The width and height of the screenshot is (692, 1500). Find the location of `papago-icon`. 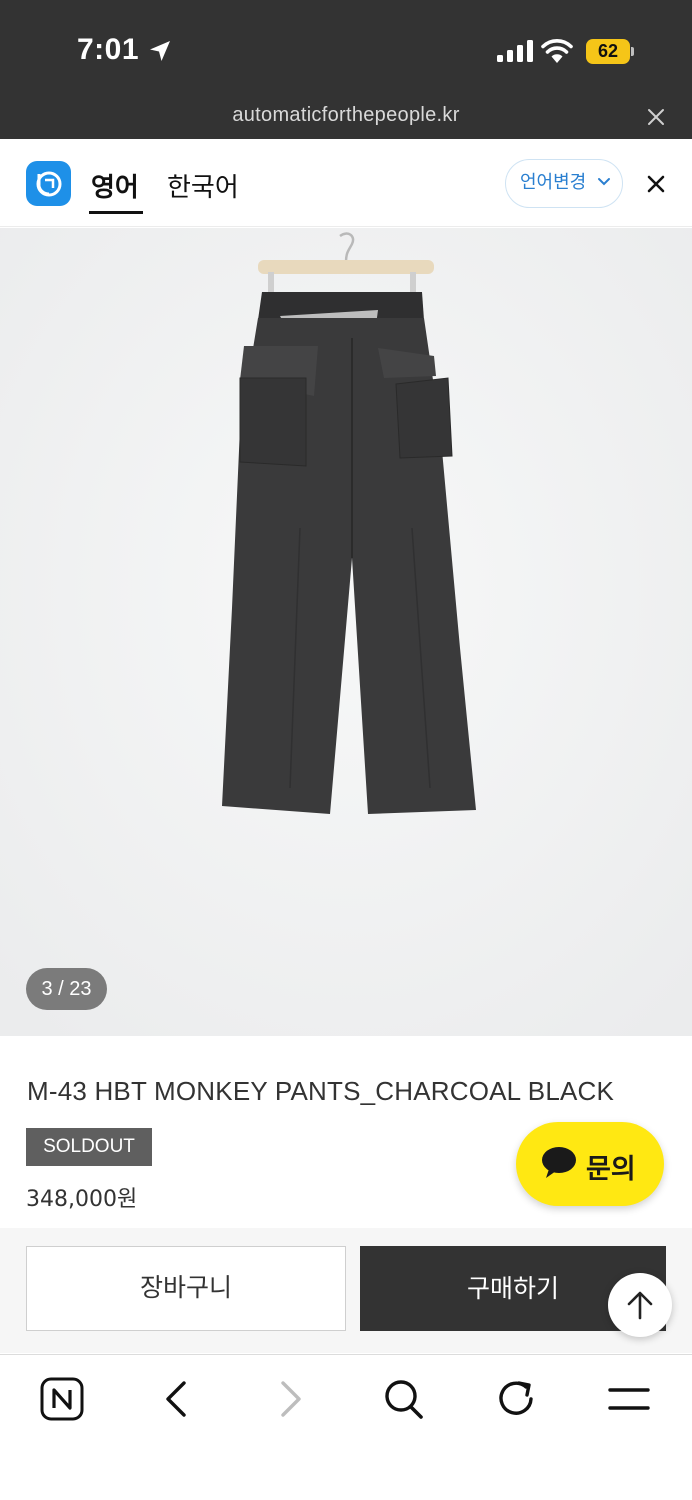

papago-icon is located at coordinates (48, 183).